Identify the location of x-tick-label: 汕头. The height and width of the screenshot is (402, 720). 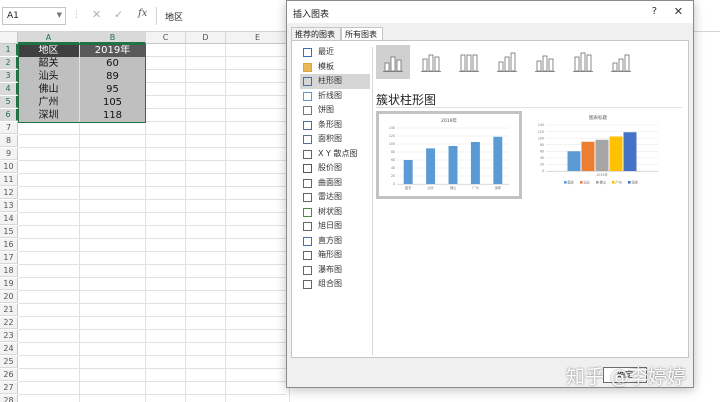
(430, 187).